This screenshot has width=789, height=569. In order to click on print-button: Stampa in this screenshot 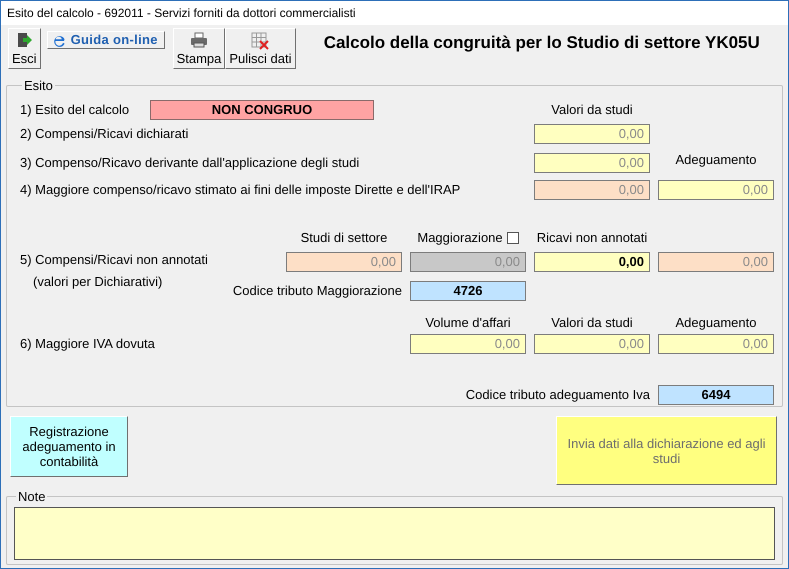, I will do `click(199, 48)`.